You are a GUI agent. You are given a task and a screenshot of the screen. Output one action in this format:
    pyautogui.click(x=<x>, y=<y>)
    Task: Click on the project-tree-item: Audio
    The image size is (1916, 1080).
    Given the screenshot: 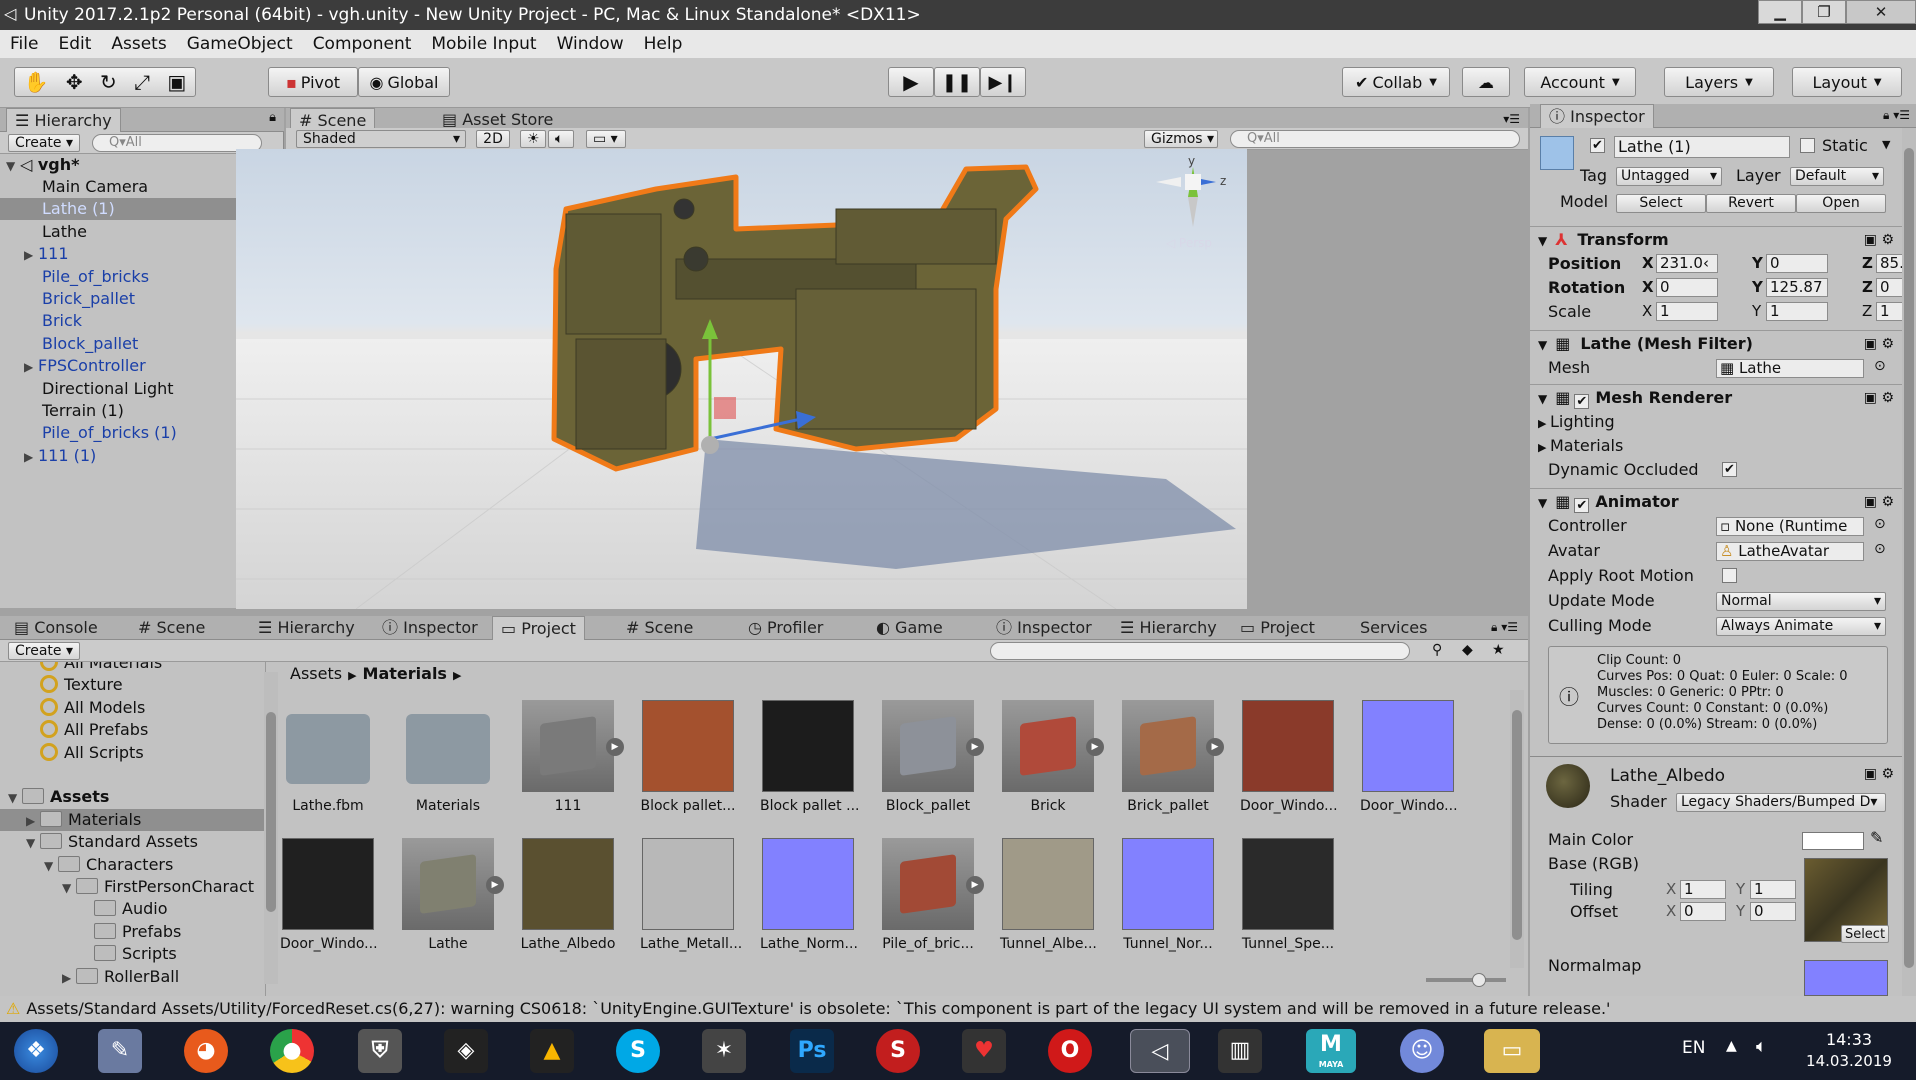 What is the action you would take?
    pyautogui.click(x=132, y=909)
    